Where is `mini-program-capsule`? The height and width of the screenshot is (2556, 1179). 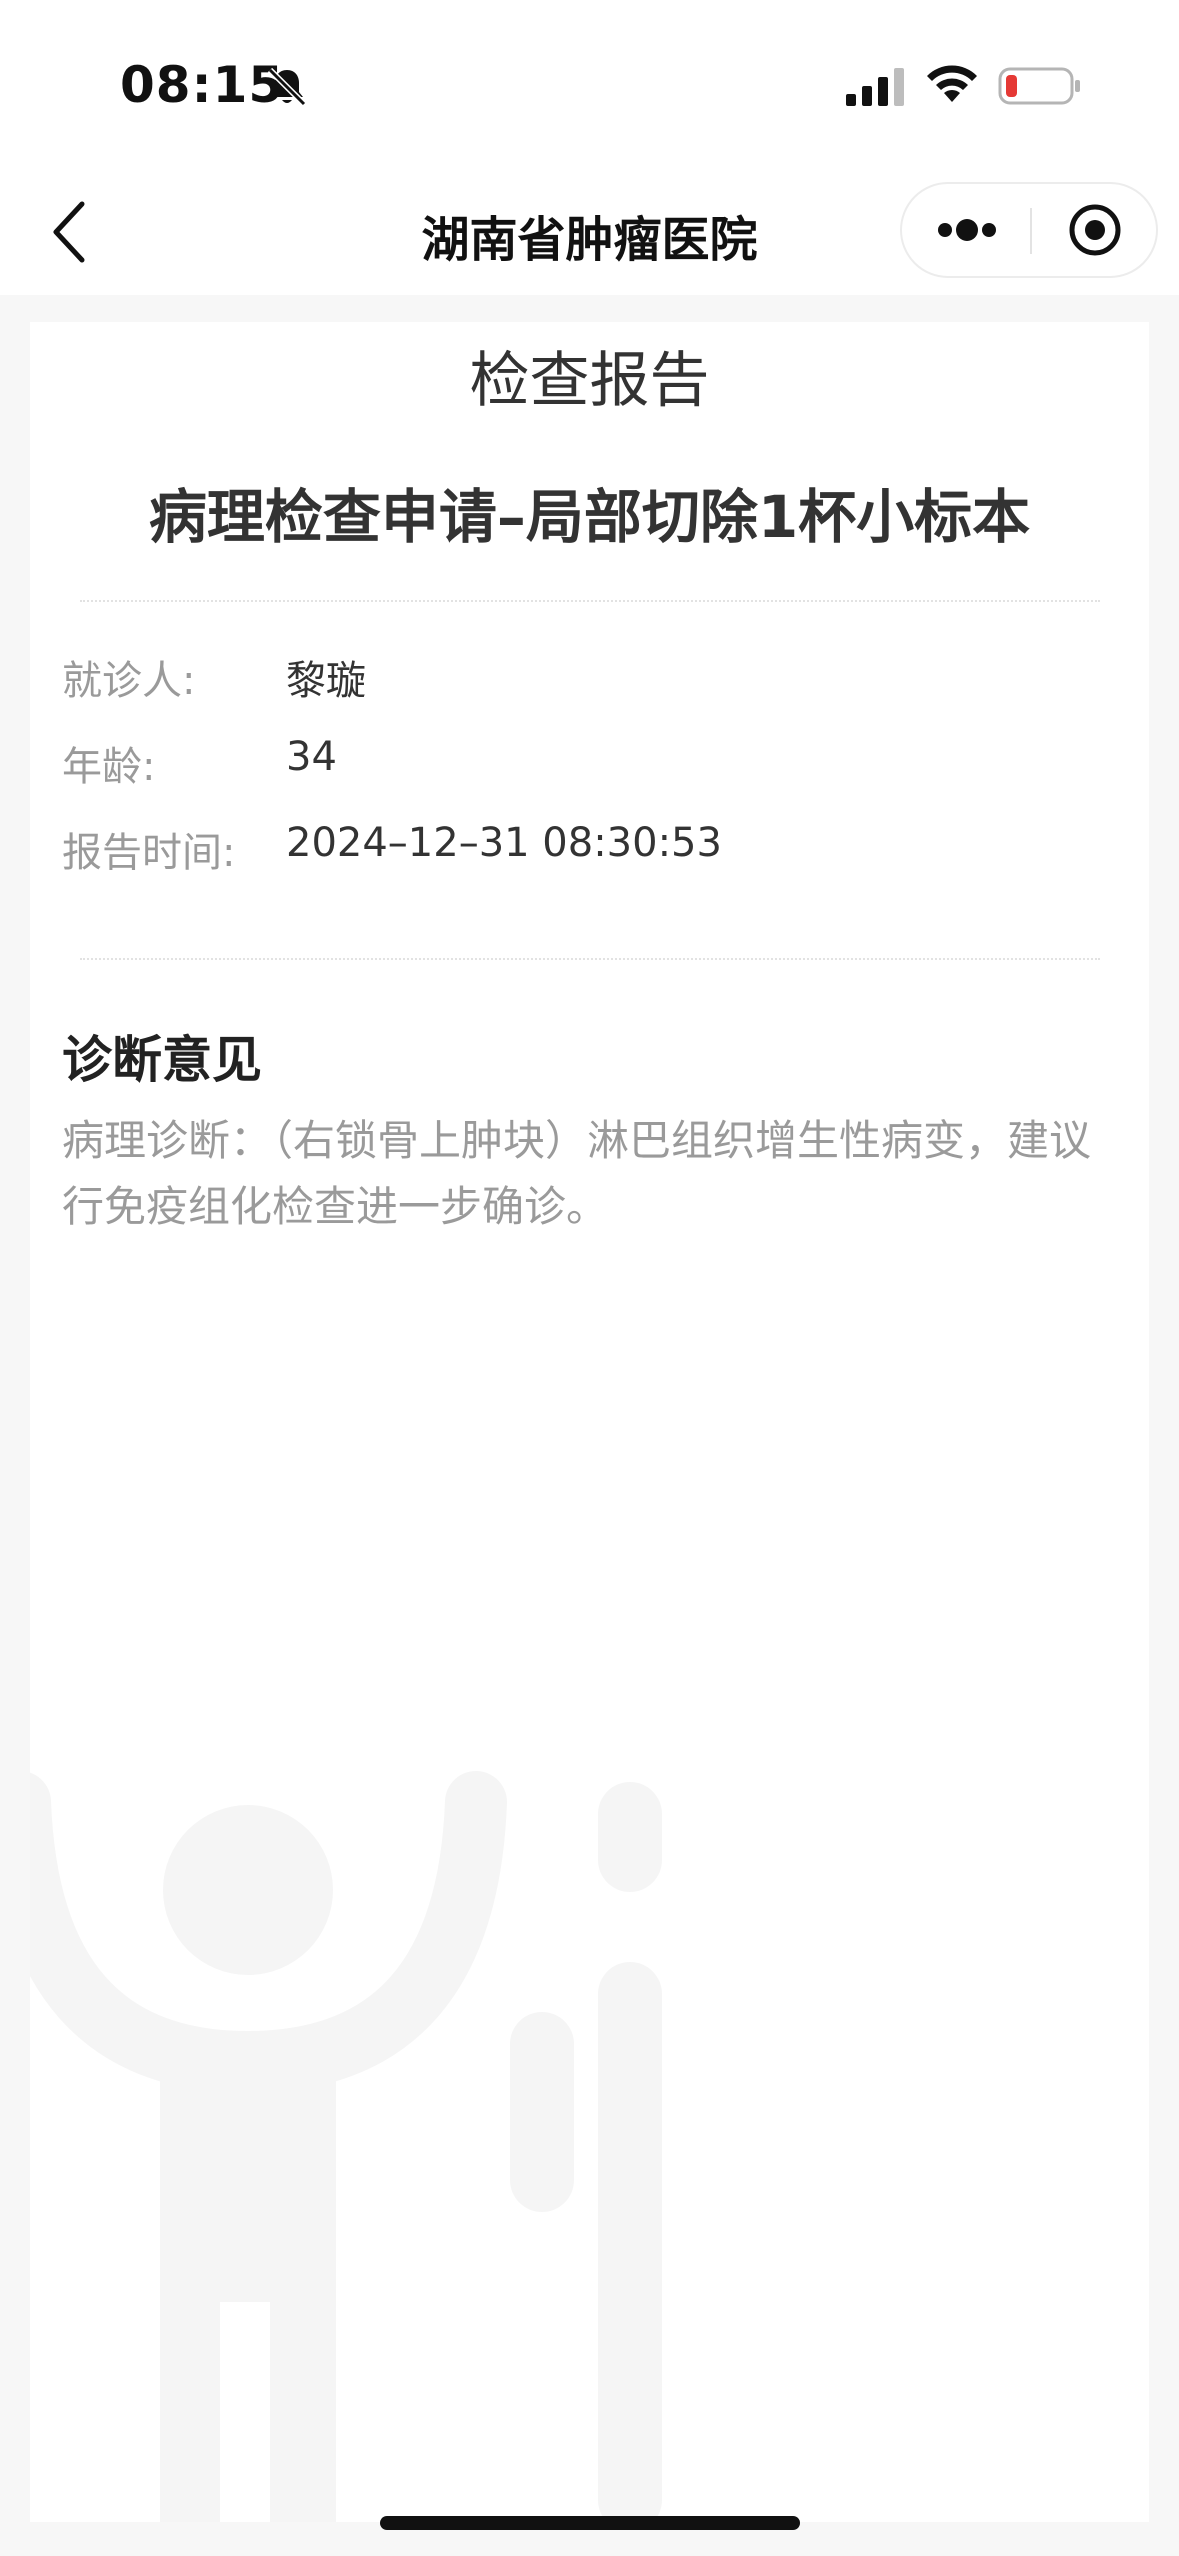
mini-program-capsule is located at coordinates (1029, 230).